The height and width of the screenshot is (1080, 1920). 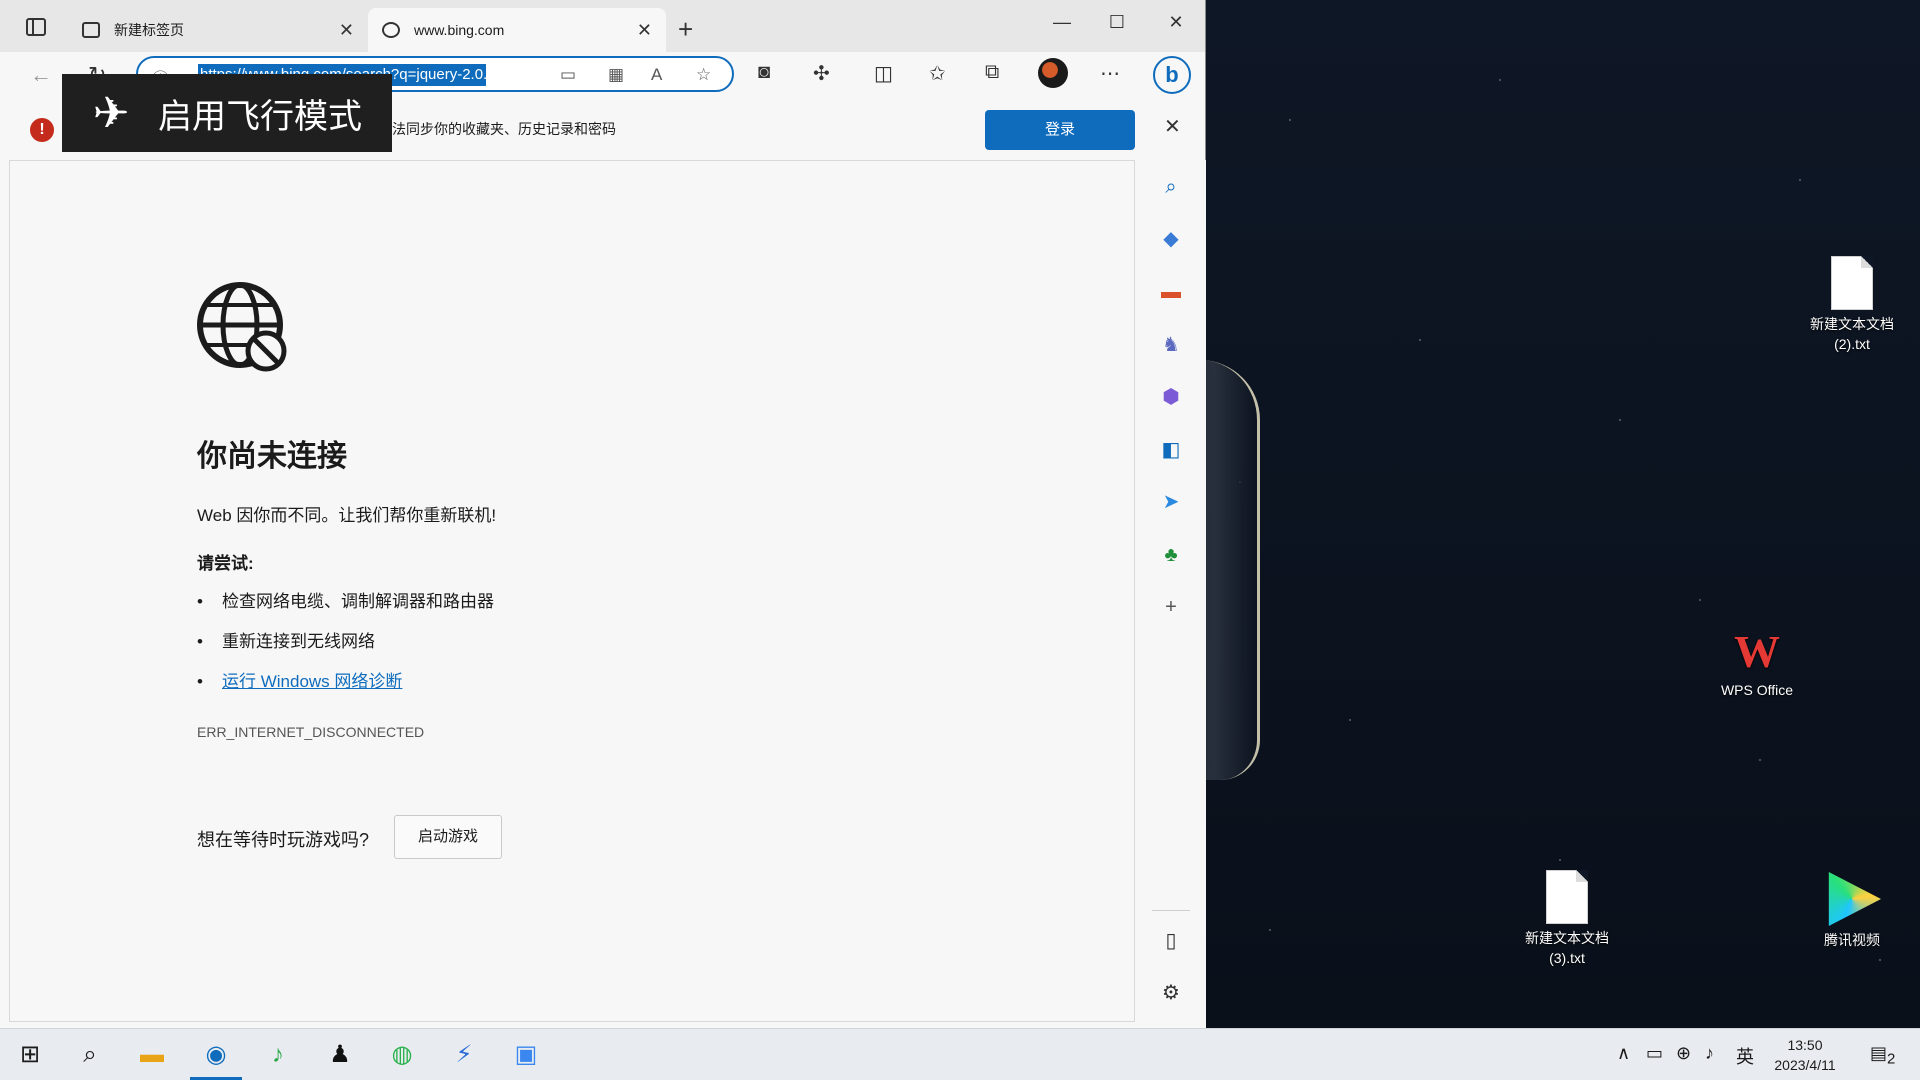 I want to click on desktop-icon-label: WPS Office, so click(x=1757, y=690).